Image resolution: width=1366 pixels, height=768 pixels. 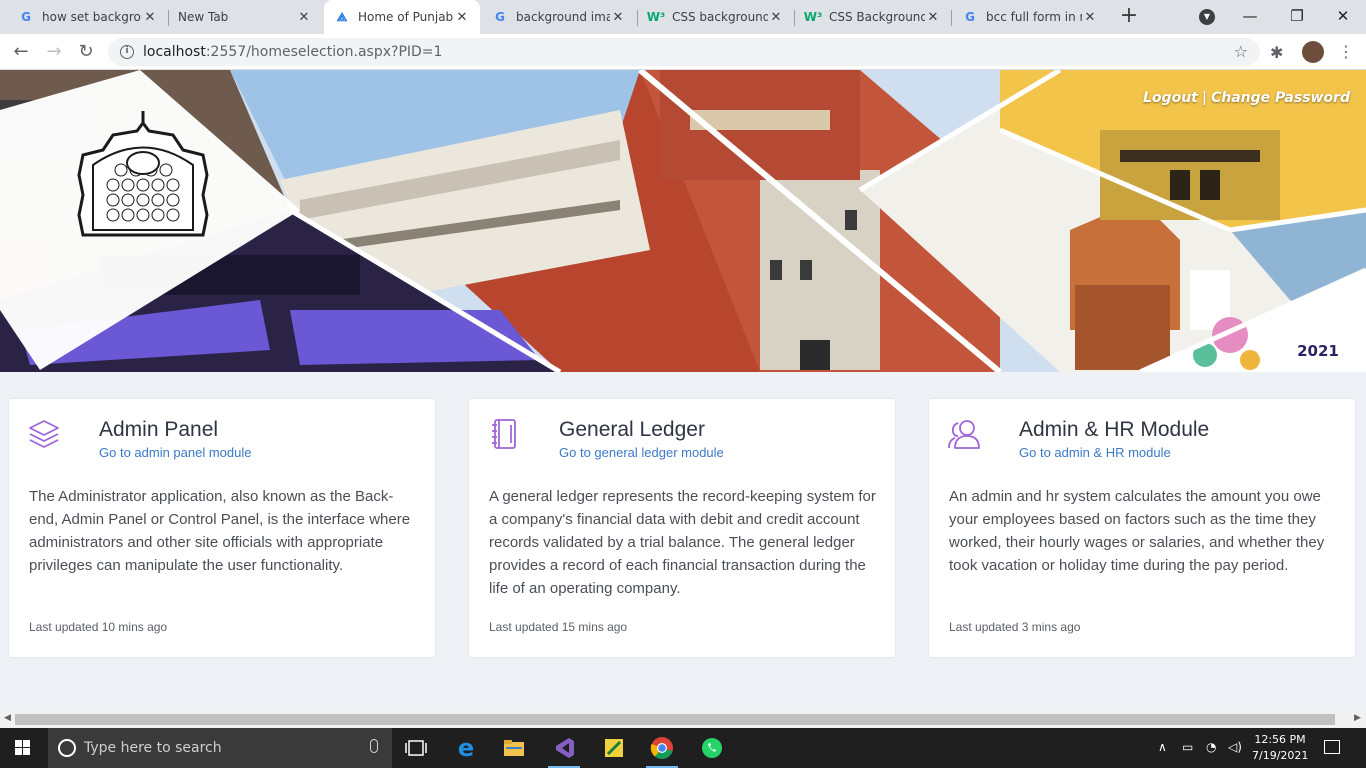 What do you see at coordinates (7, 718) in the screenshot?
I see `scroll-left-icon: ◀` at bounding box center [7, 718].